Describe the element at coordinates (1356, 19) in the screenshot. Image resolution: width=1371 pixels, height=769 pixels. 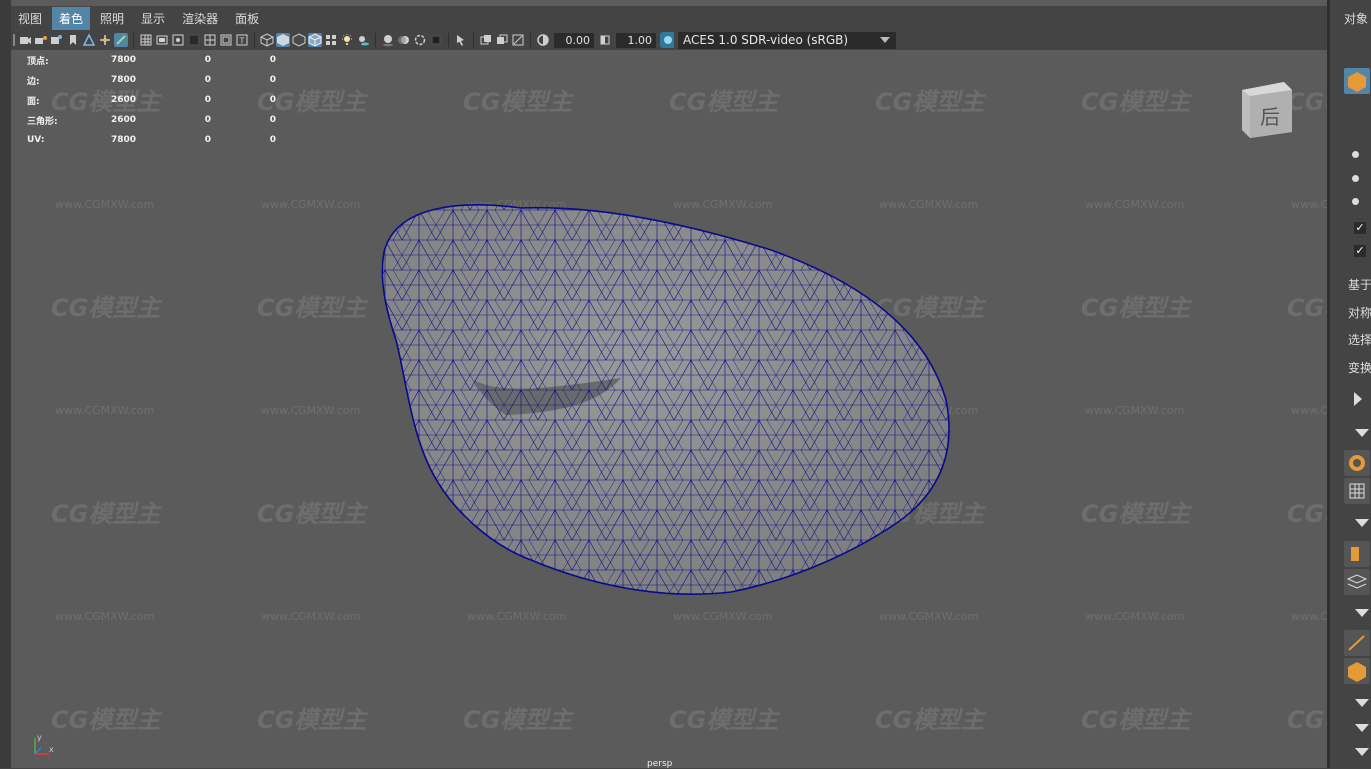
I see `panel-title: 对象` at that location.